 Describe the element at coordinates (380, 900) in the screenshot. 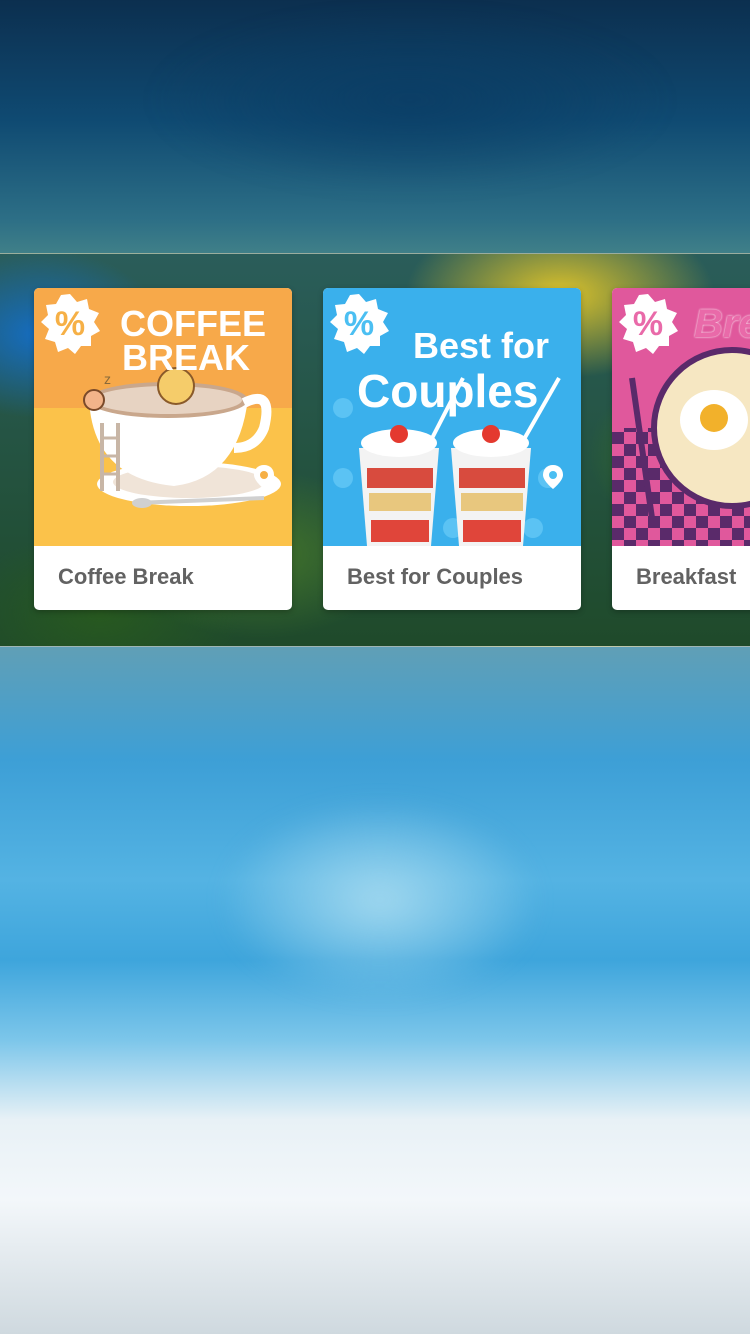

I see `background-blur-glow` at that location.